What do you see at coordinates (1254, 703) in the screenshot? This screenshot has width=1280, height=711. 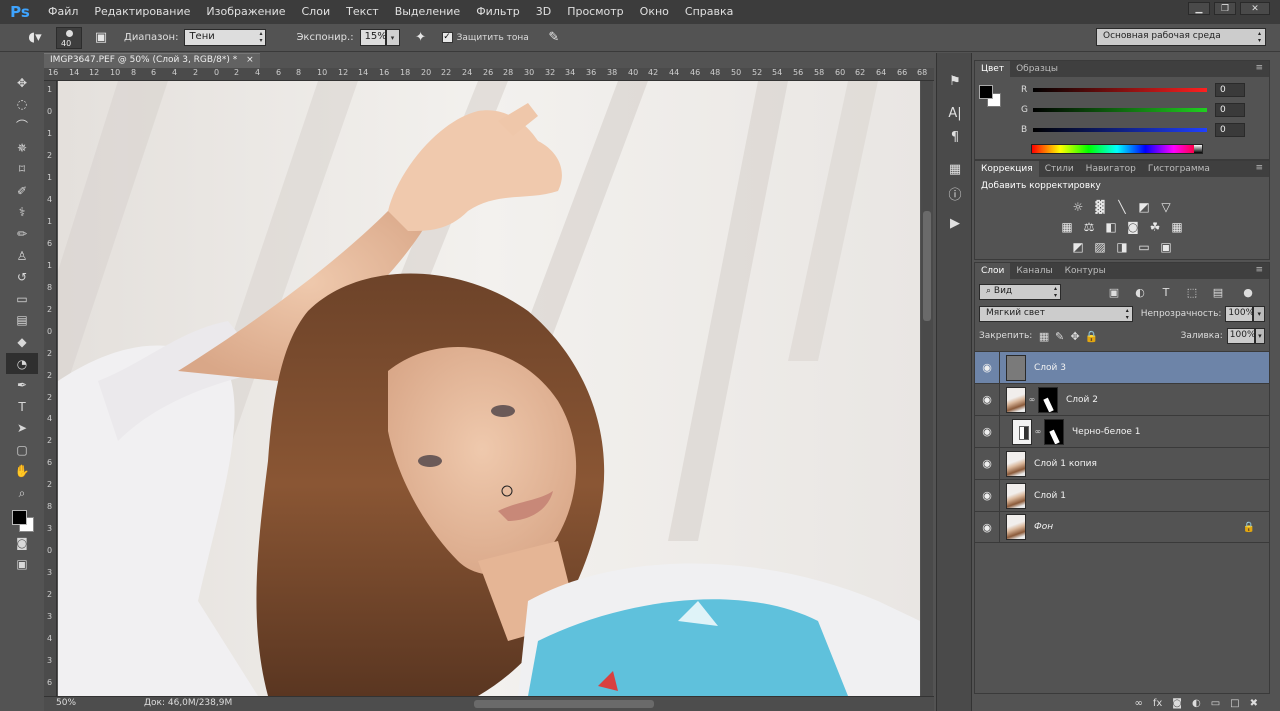 I see `delete-layer-icon: ✖` at bounding box center [1254, 703].